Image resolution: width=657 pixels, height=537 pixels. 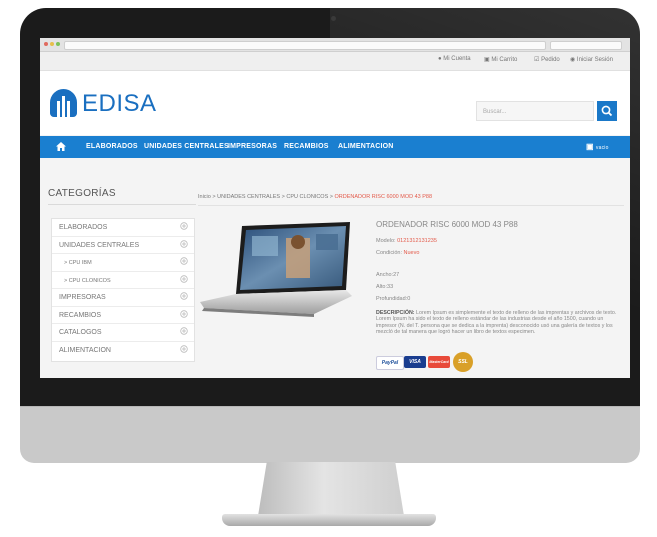 I want to click on order-link: ☑ Pedido, so click(x=547, y=59).